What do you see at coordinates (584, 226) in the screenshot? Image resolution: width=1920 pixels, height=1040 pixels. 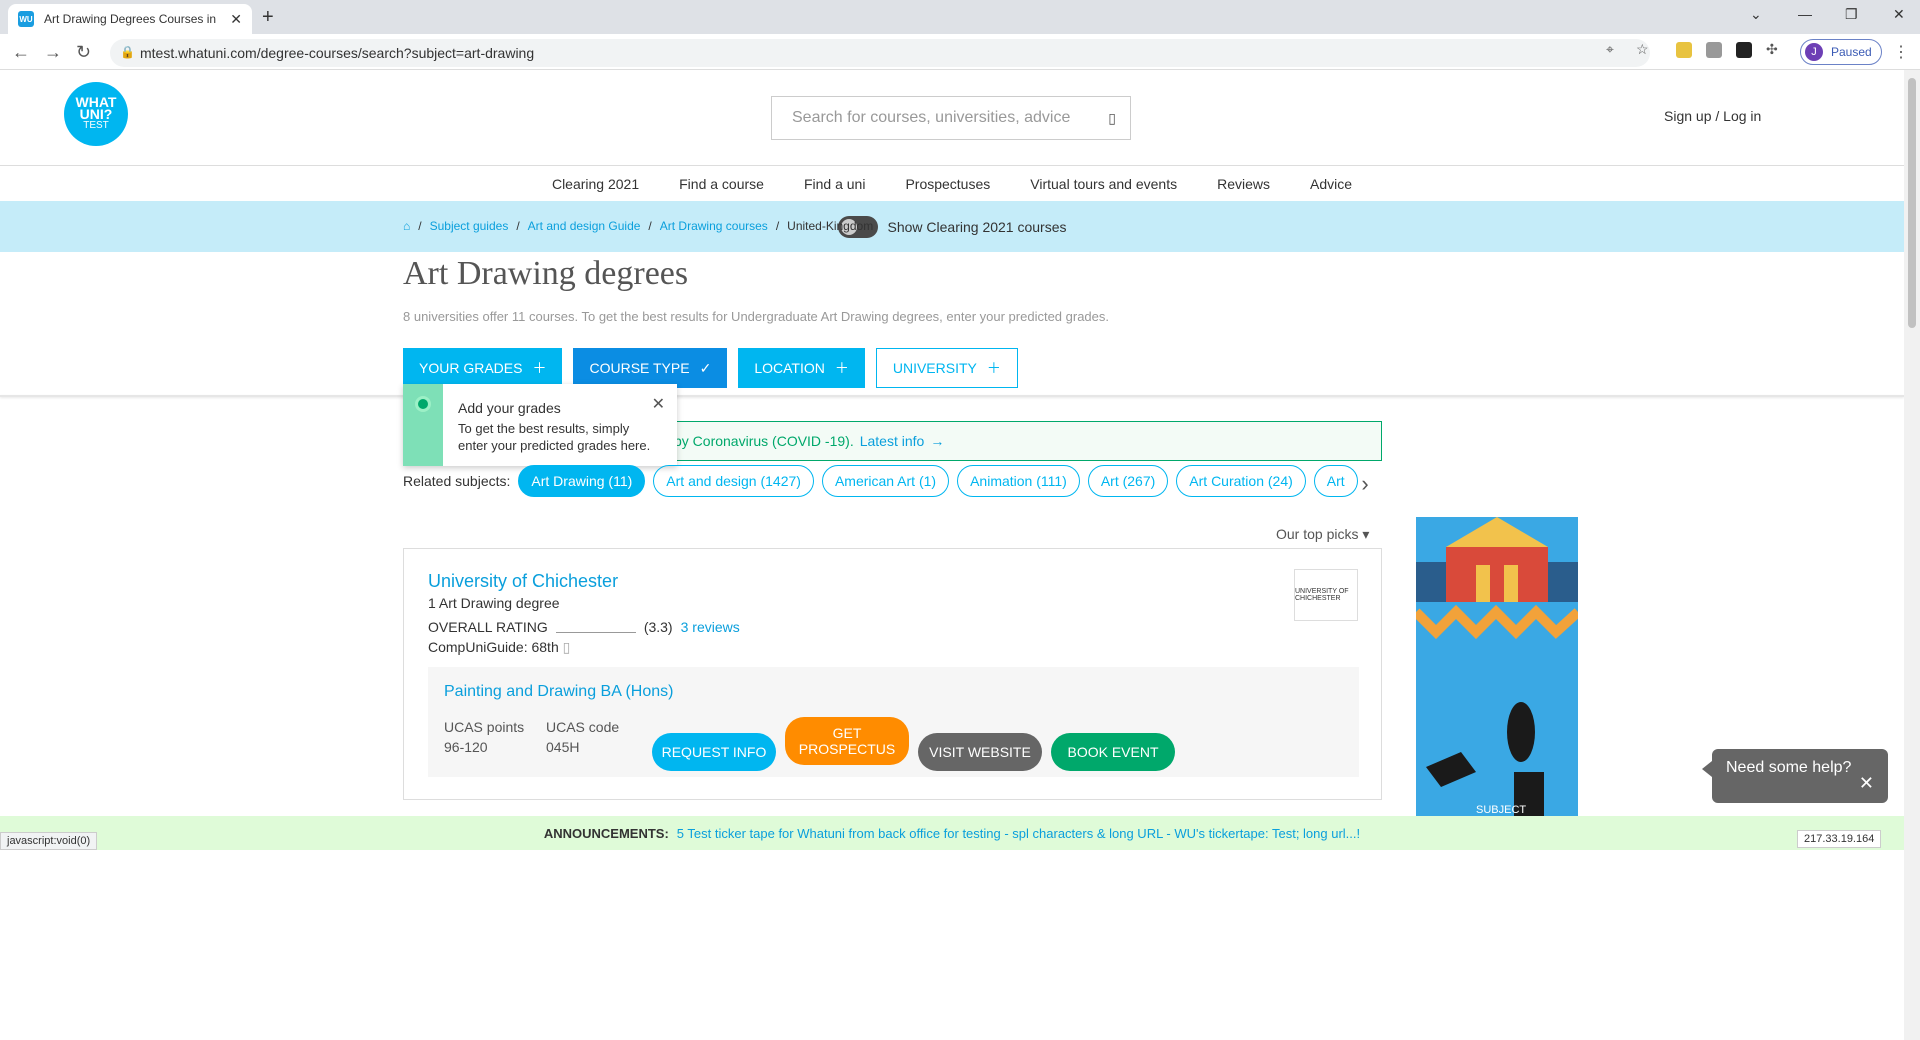 I see `breadcrumb-art-design: Art and design Guide` at bounding box center [584, 226].